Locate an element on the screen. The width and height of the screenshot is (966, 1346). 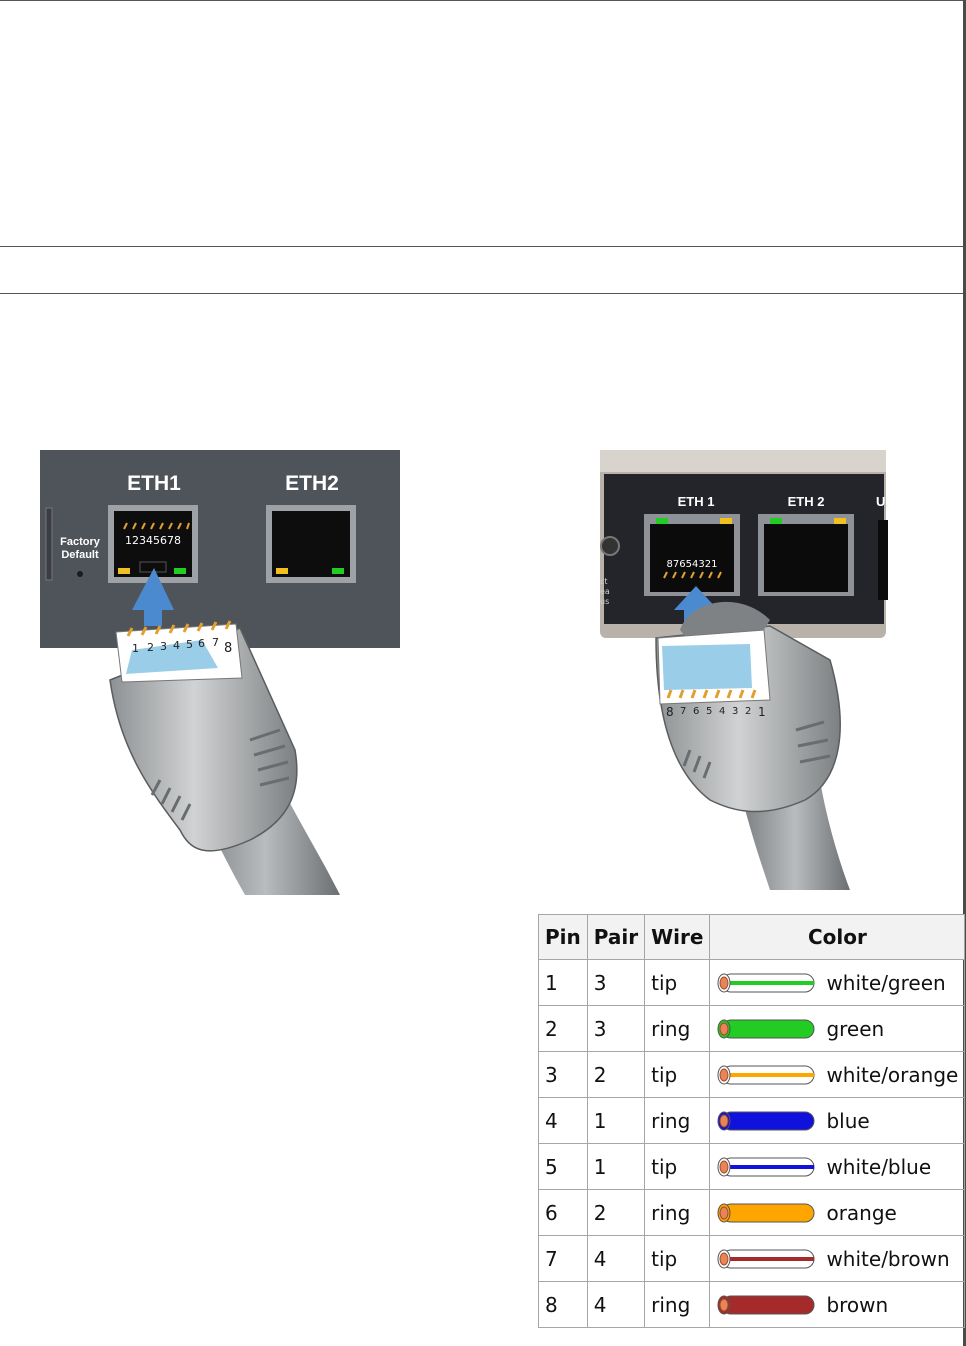
table-row: 2 3 ring green is located at coordinates (752, 1028).